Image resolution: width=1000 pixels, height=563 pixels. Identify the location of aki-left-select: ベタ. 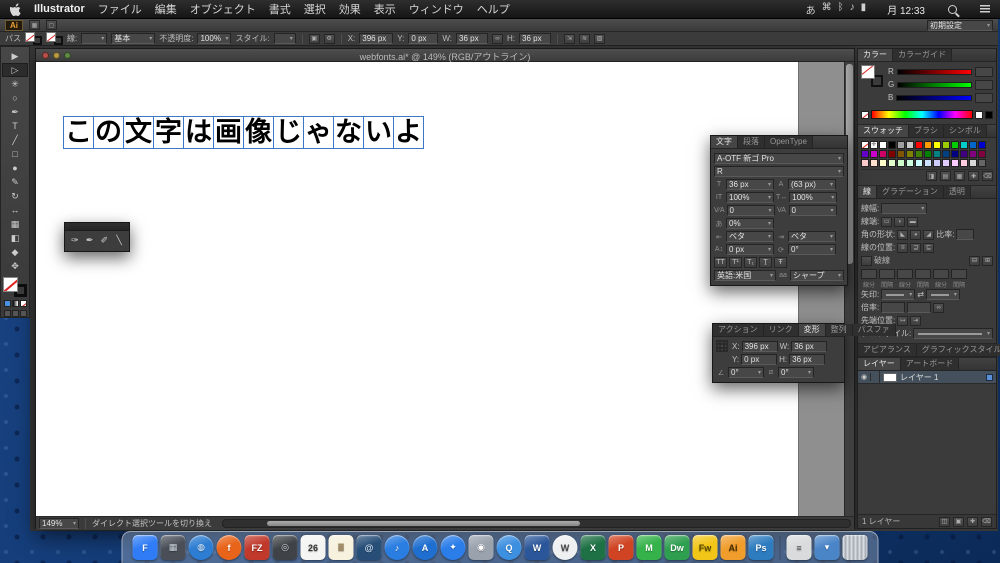
(750, 236).